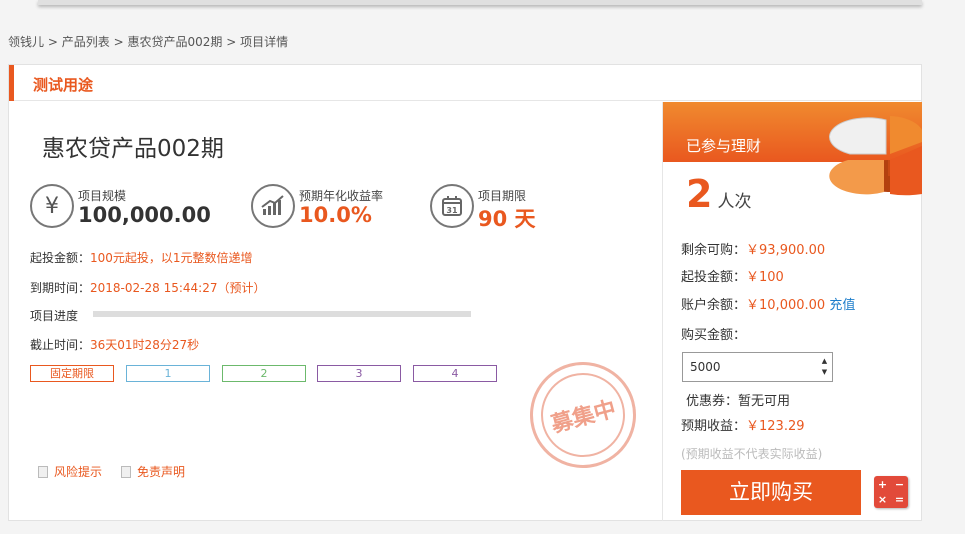 The height and width of the screenshot is (534, 965). Describe the element at coordinates (771, 492) in the screenshot. I see `buy-now-button: 立即购买` at that location.